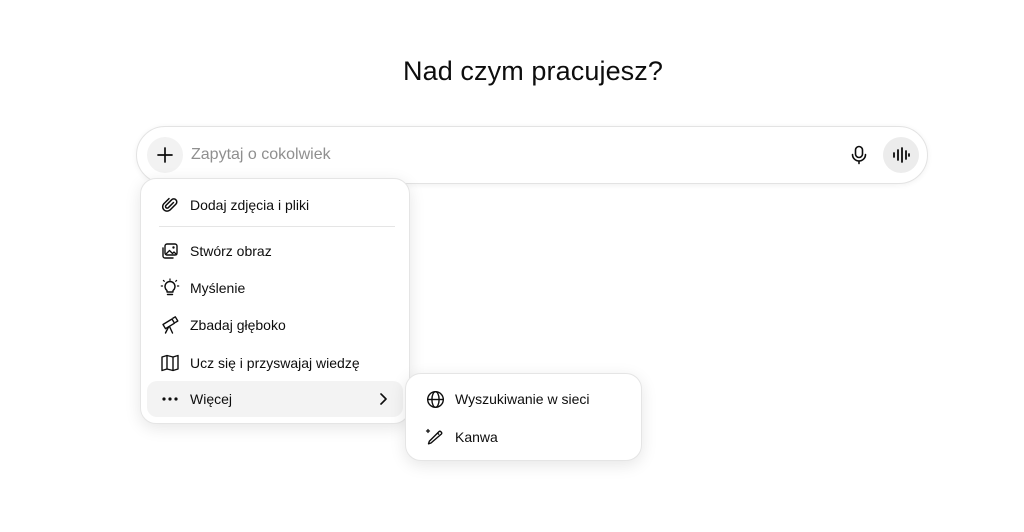 This screenshot has width=1024, height=532. What do you see at coordinates (211, 399) in the screenshot?
I see `menu-item-label: Więcej` at bounding box center [211, 399].